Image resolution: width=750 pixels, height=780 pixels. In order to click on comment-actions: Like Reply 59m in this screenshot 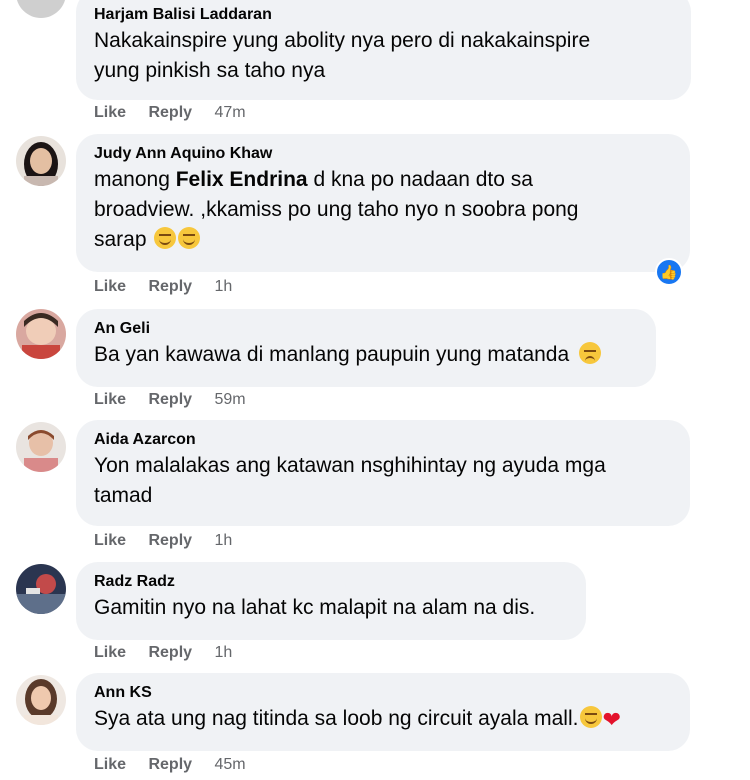, I will do `click(179, 400)`.